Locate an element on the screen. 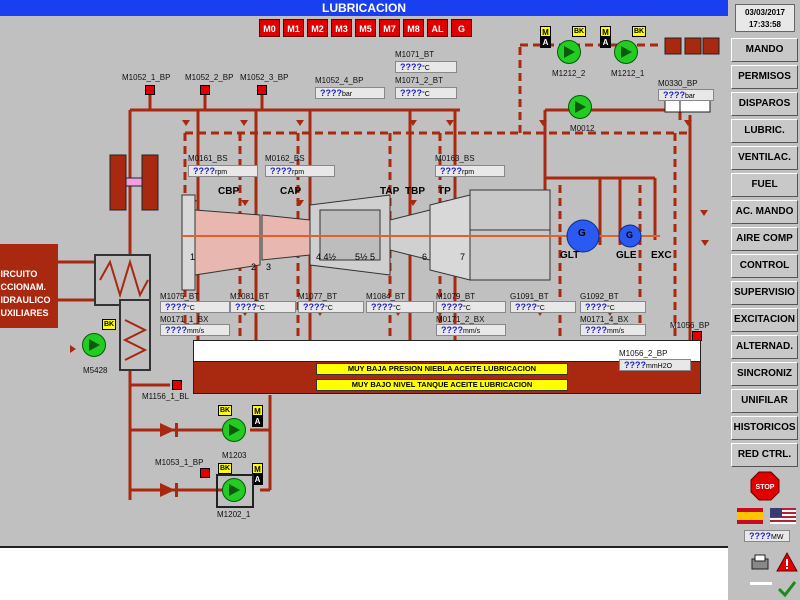 This screenshot has height=600, width=800. auxiliary-hydraulic-circuit: CIRCUITO ACCIONAM. HIDRAULICO AUXILIARES is located at coordinates (29, 286).